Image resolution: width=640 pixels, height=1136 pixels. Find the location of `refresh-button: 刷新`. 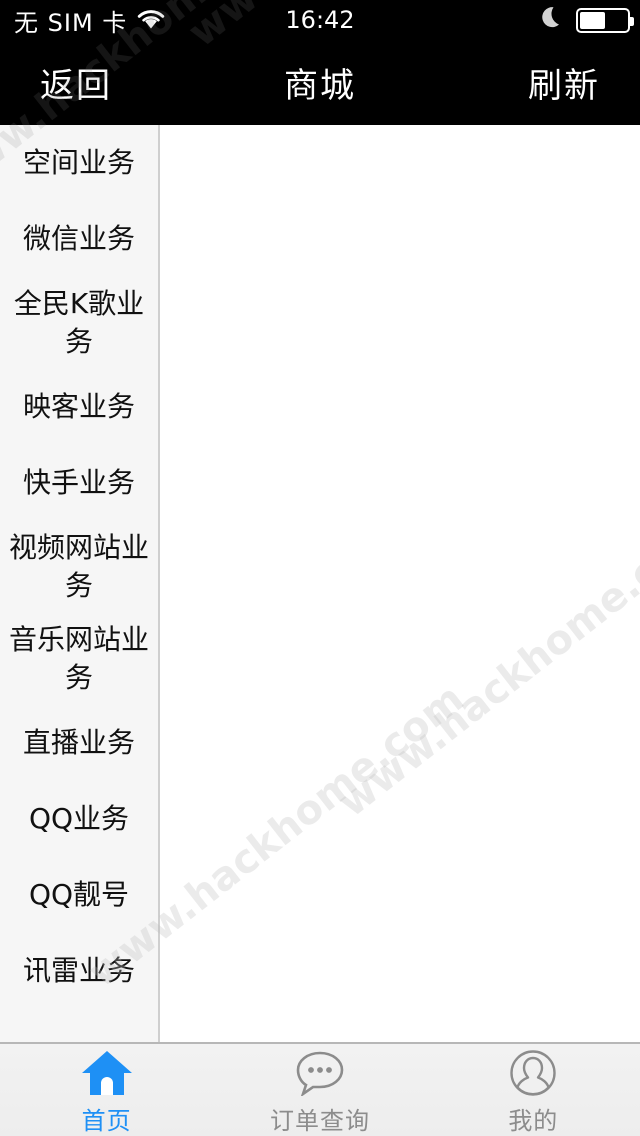

refresh-button: 刷新 is located at coordinates (564, 82).